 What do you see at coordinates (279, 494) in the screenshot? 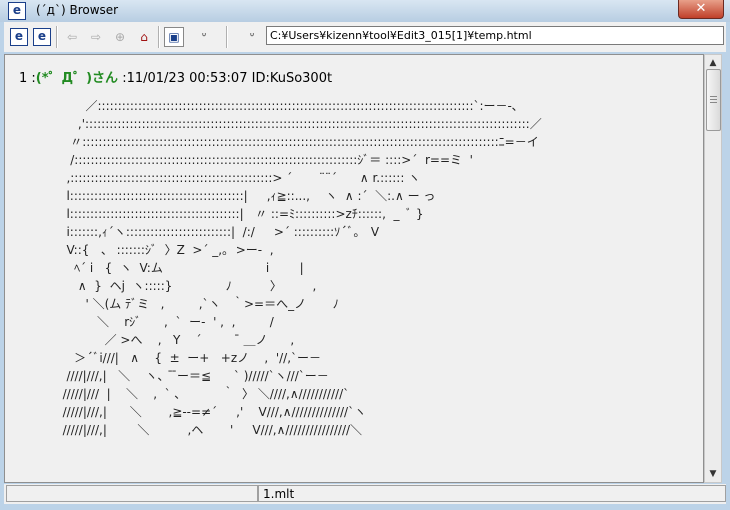
I see `status-file-name: 1.mlt` at bounding box center [279, 494].